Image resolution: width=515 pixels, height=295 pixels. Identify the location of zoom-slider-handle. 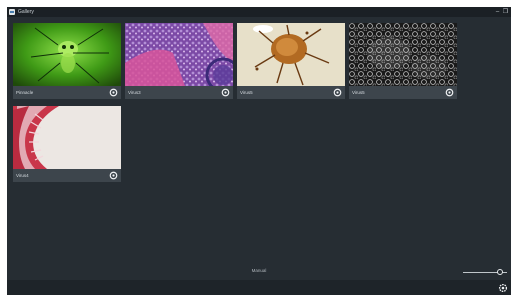
(500, 272).